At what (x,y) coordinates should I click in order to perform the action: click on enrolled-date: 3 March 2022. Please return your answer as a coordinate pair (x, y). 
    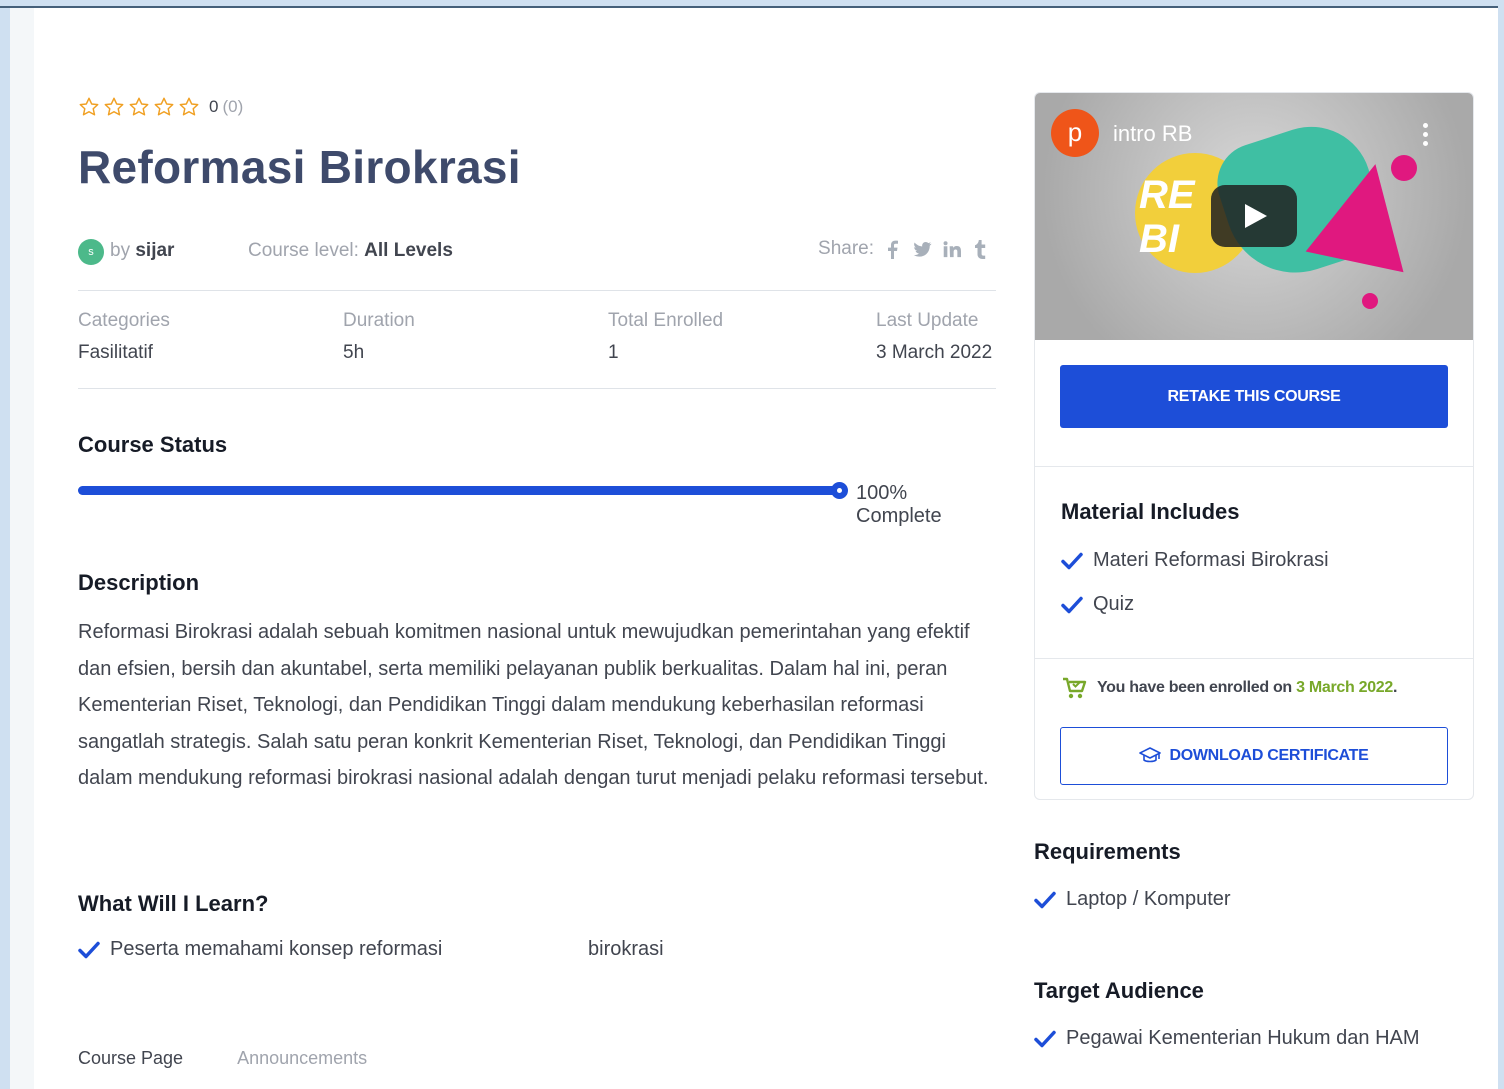
    Looking at the image, I should click on (1344, 687).